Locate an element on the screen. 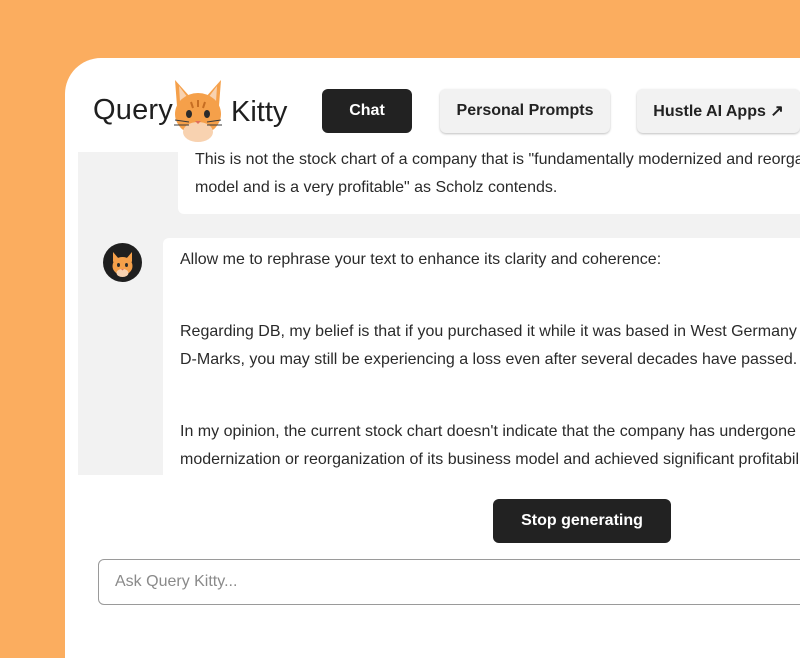 The image size is (800, 658). query-kitty-logo: Query Kitty is located at coordinates (193, 110).